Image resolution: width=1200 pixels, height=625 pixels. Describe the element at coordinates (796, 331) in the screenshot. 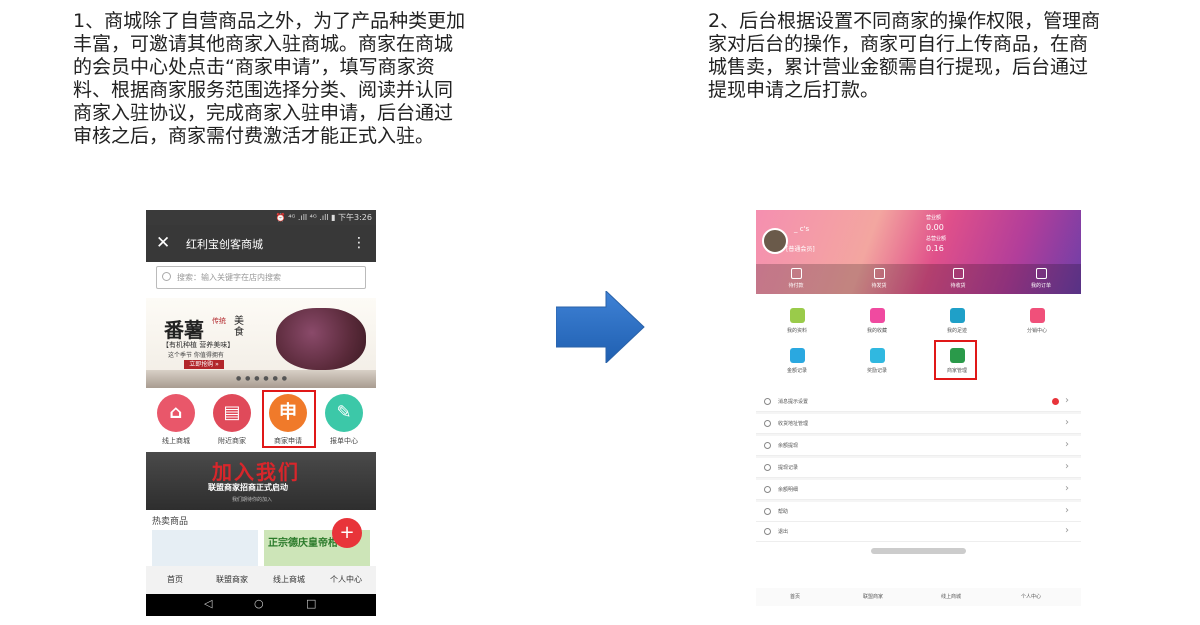

I see `grid-label: 我的资料` at that location.